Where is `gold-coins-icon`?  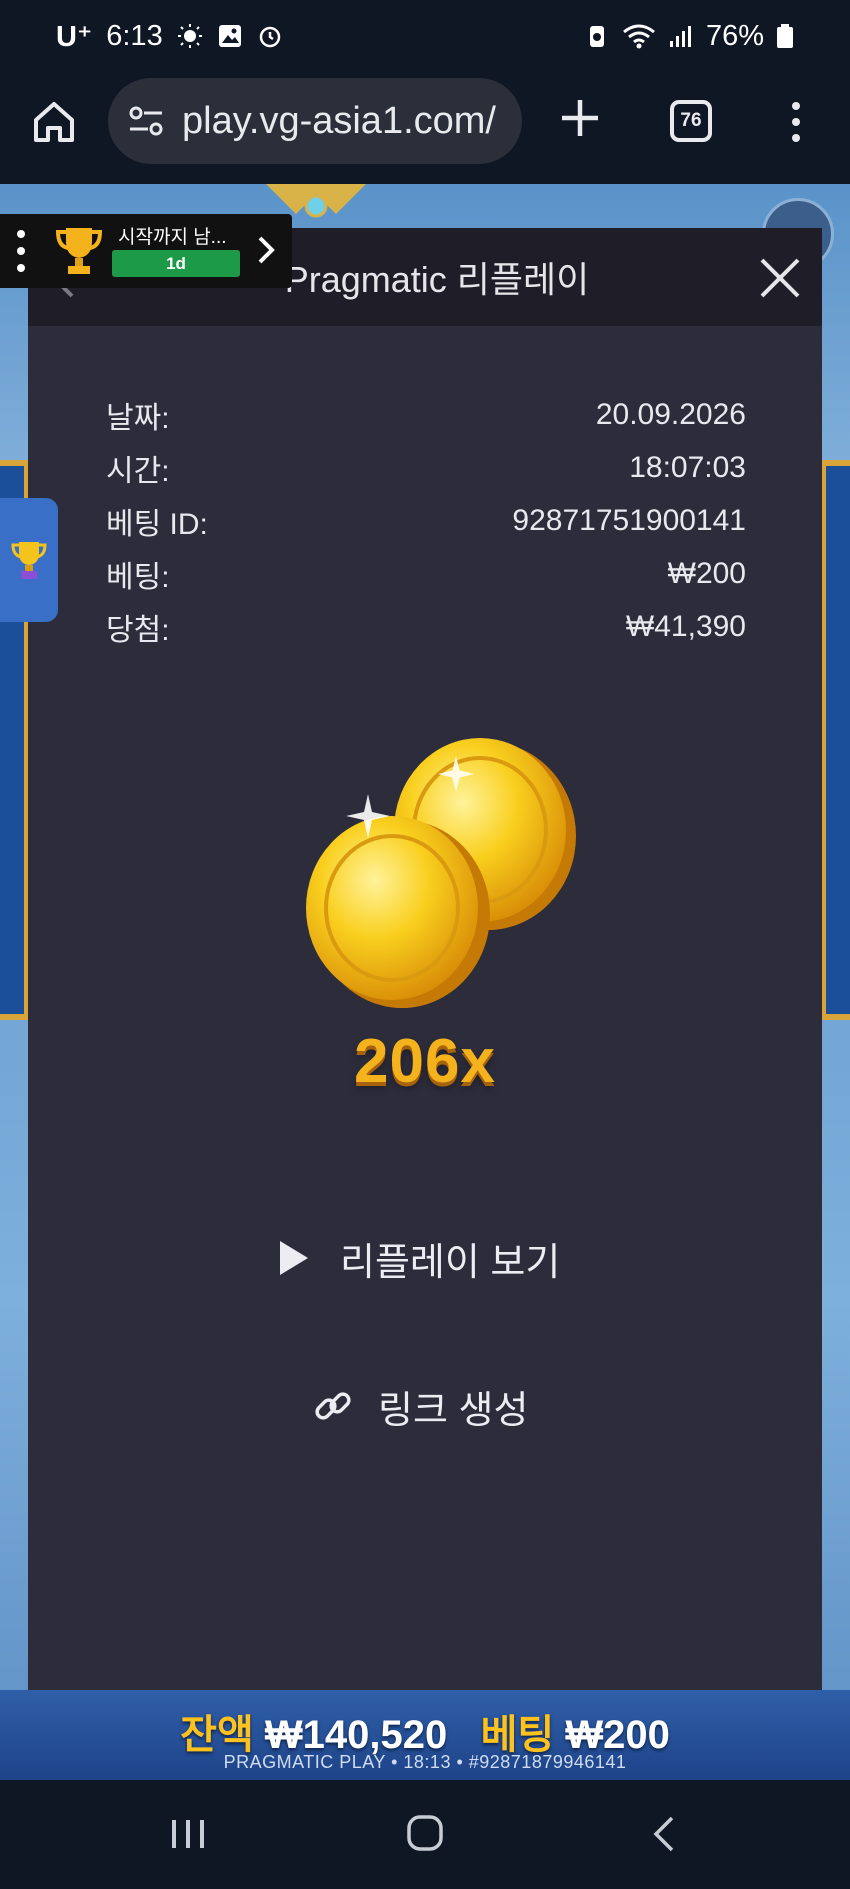 gold-coins-icon is located at coordinates (441, 873).